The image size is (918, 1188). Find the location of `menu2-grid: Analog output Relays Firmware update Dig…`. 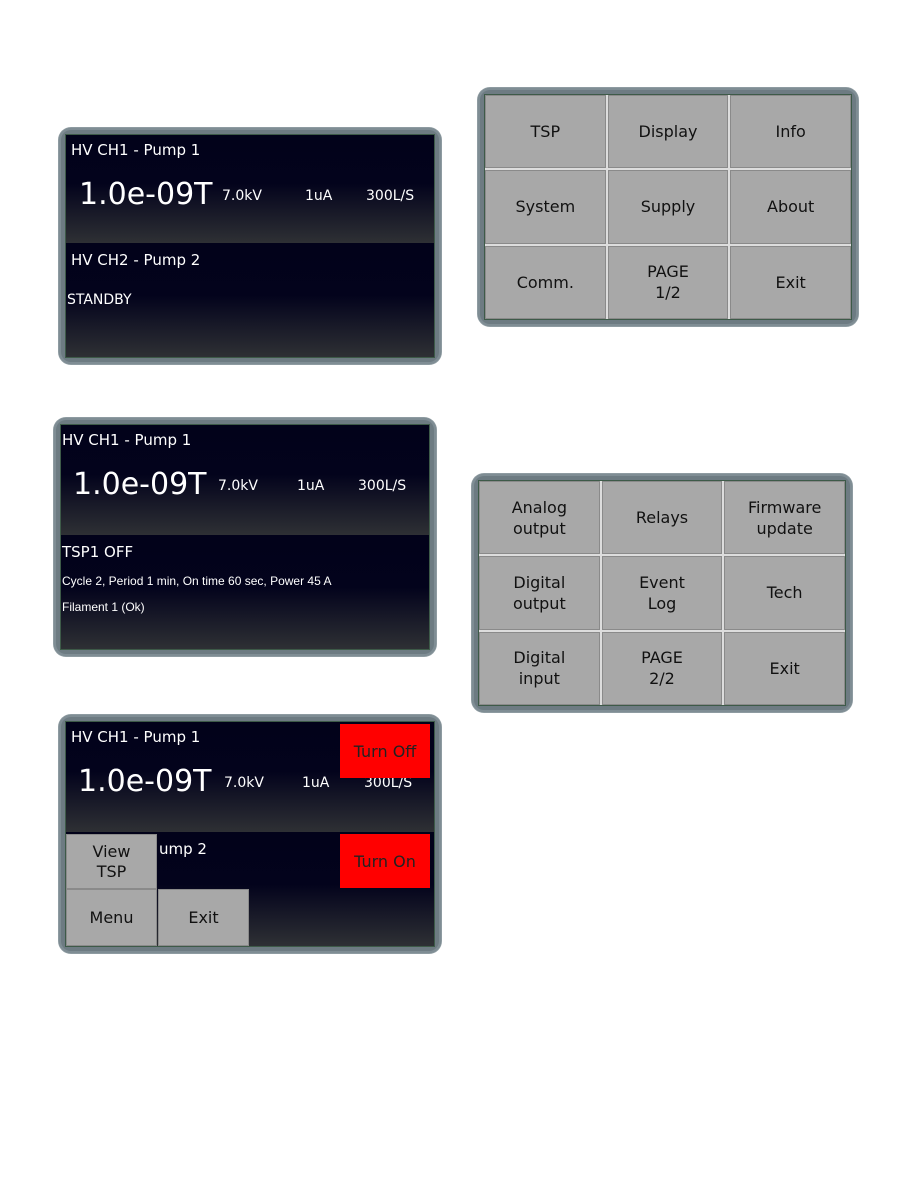

menu2-grid: Analog output Relays Firmware update Dig… is located at coordinates (662, 593).